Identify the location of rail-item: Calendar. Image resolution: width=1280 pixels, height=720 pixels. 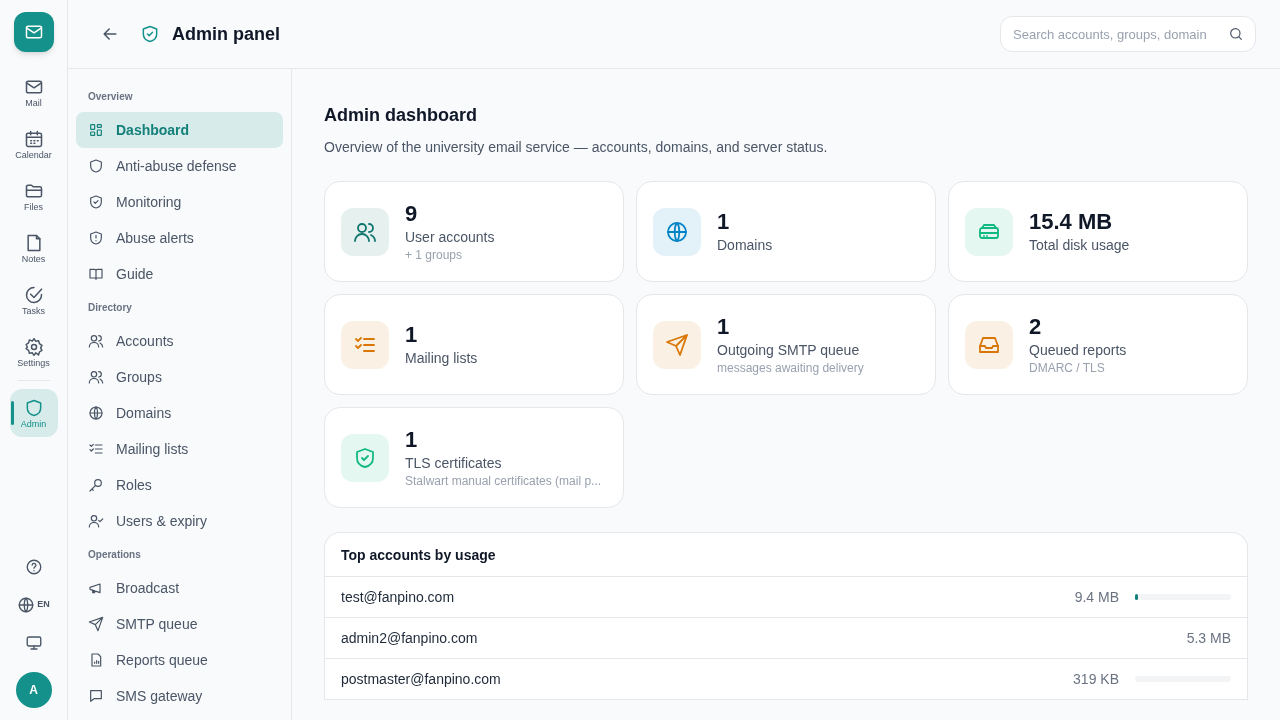
(33, 144).